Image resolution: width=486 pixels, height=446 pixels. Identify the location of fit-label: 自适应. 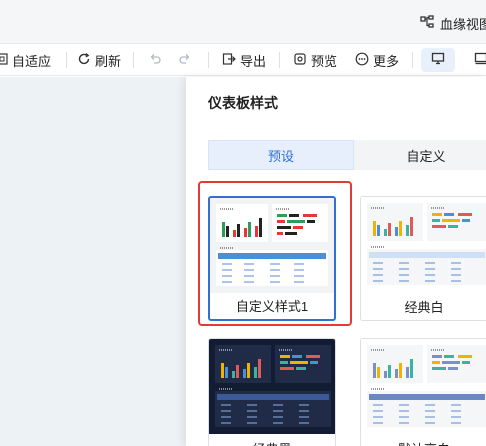
(32, 61).